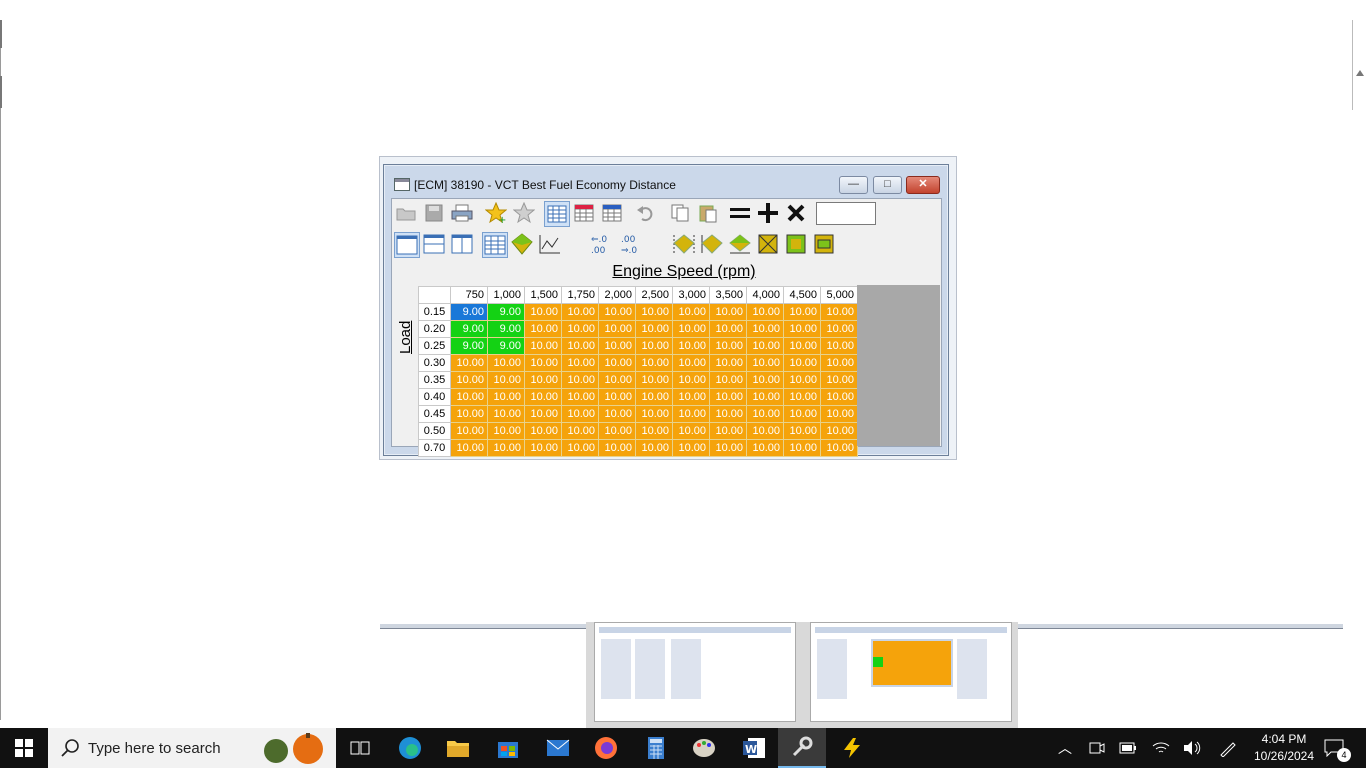 This screenshot has height=768, width=1366. I want to click on pen-icon, so click(1228, 748).